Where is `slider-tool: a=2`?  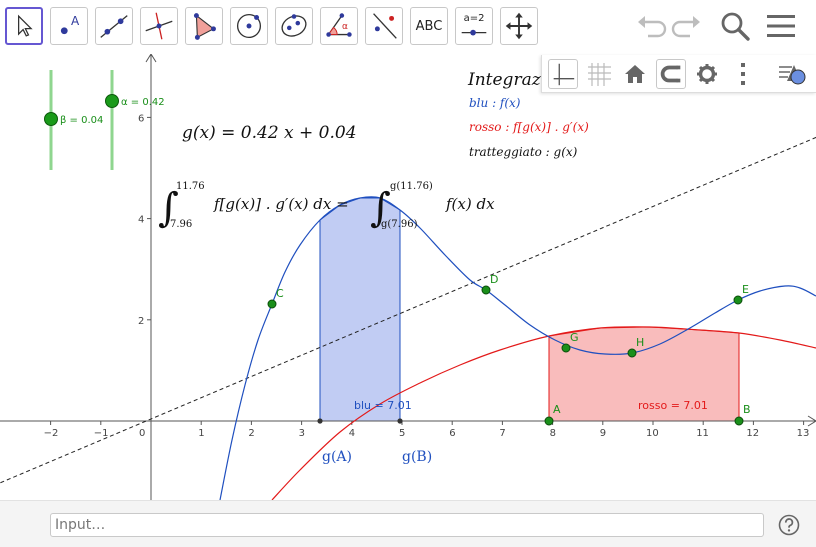 slider-tool: a=2 is located at coordinates (474, 26).